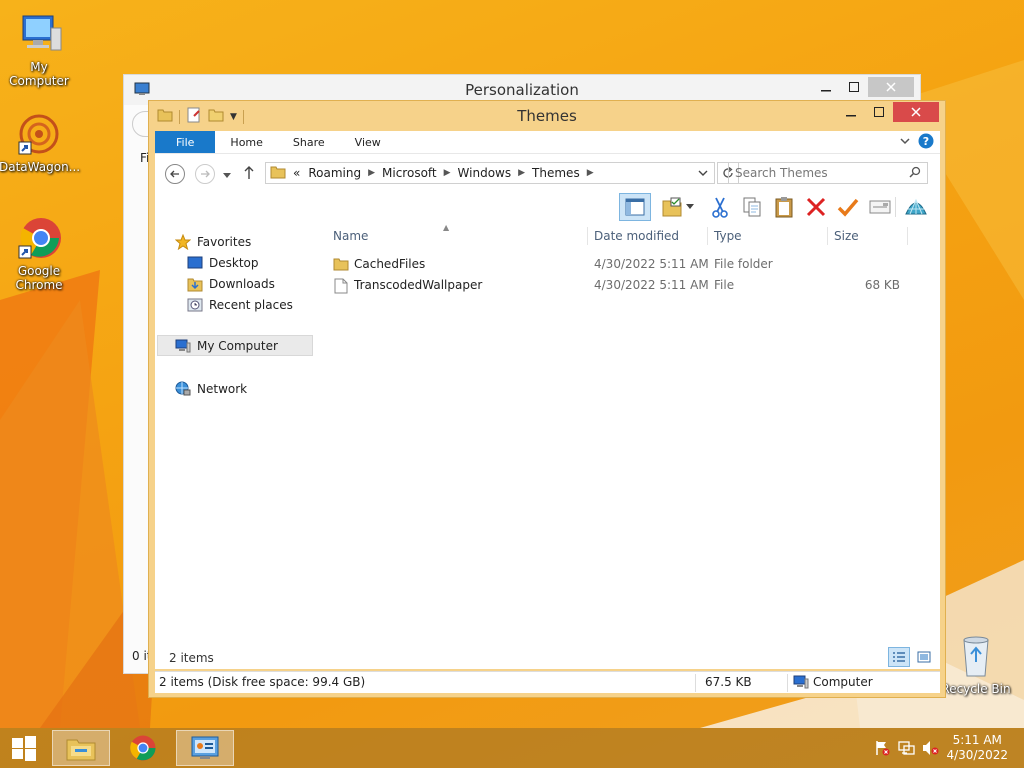  I want to click on copy-button, so click(752, 207).